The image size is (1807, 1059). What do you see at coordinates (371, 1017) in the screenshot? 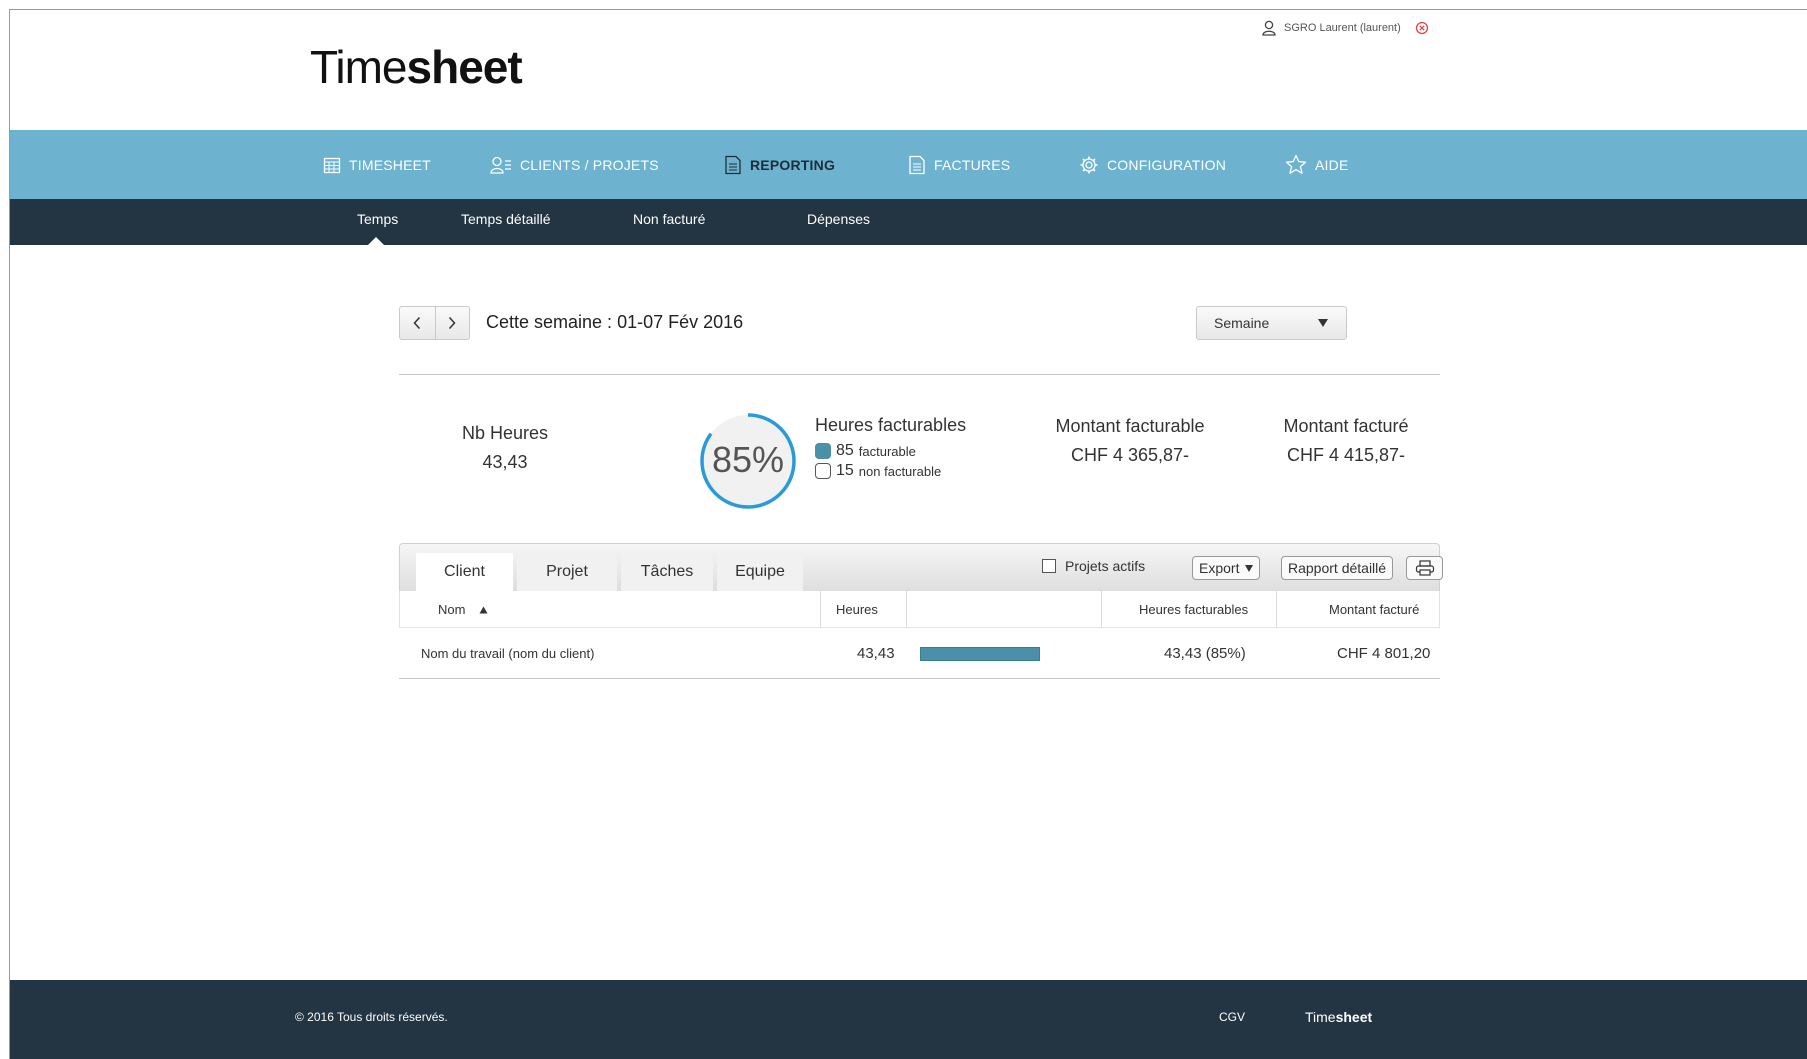
I see `copyright: © 2016 Tous droits réservés.` at bounding box center [371, 1017].